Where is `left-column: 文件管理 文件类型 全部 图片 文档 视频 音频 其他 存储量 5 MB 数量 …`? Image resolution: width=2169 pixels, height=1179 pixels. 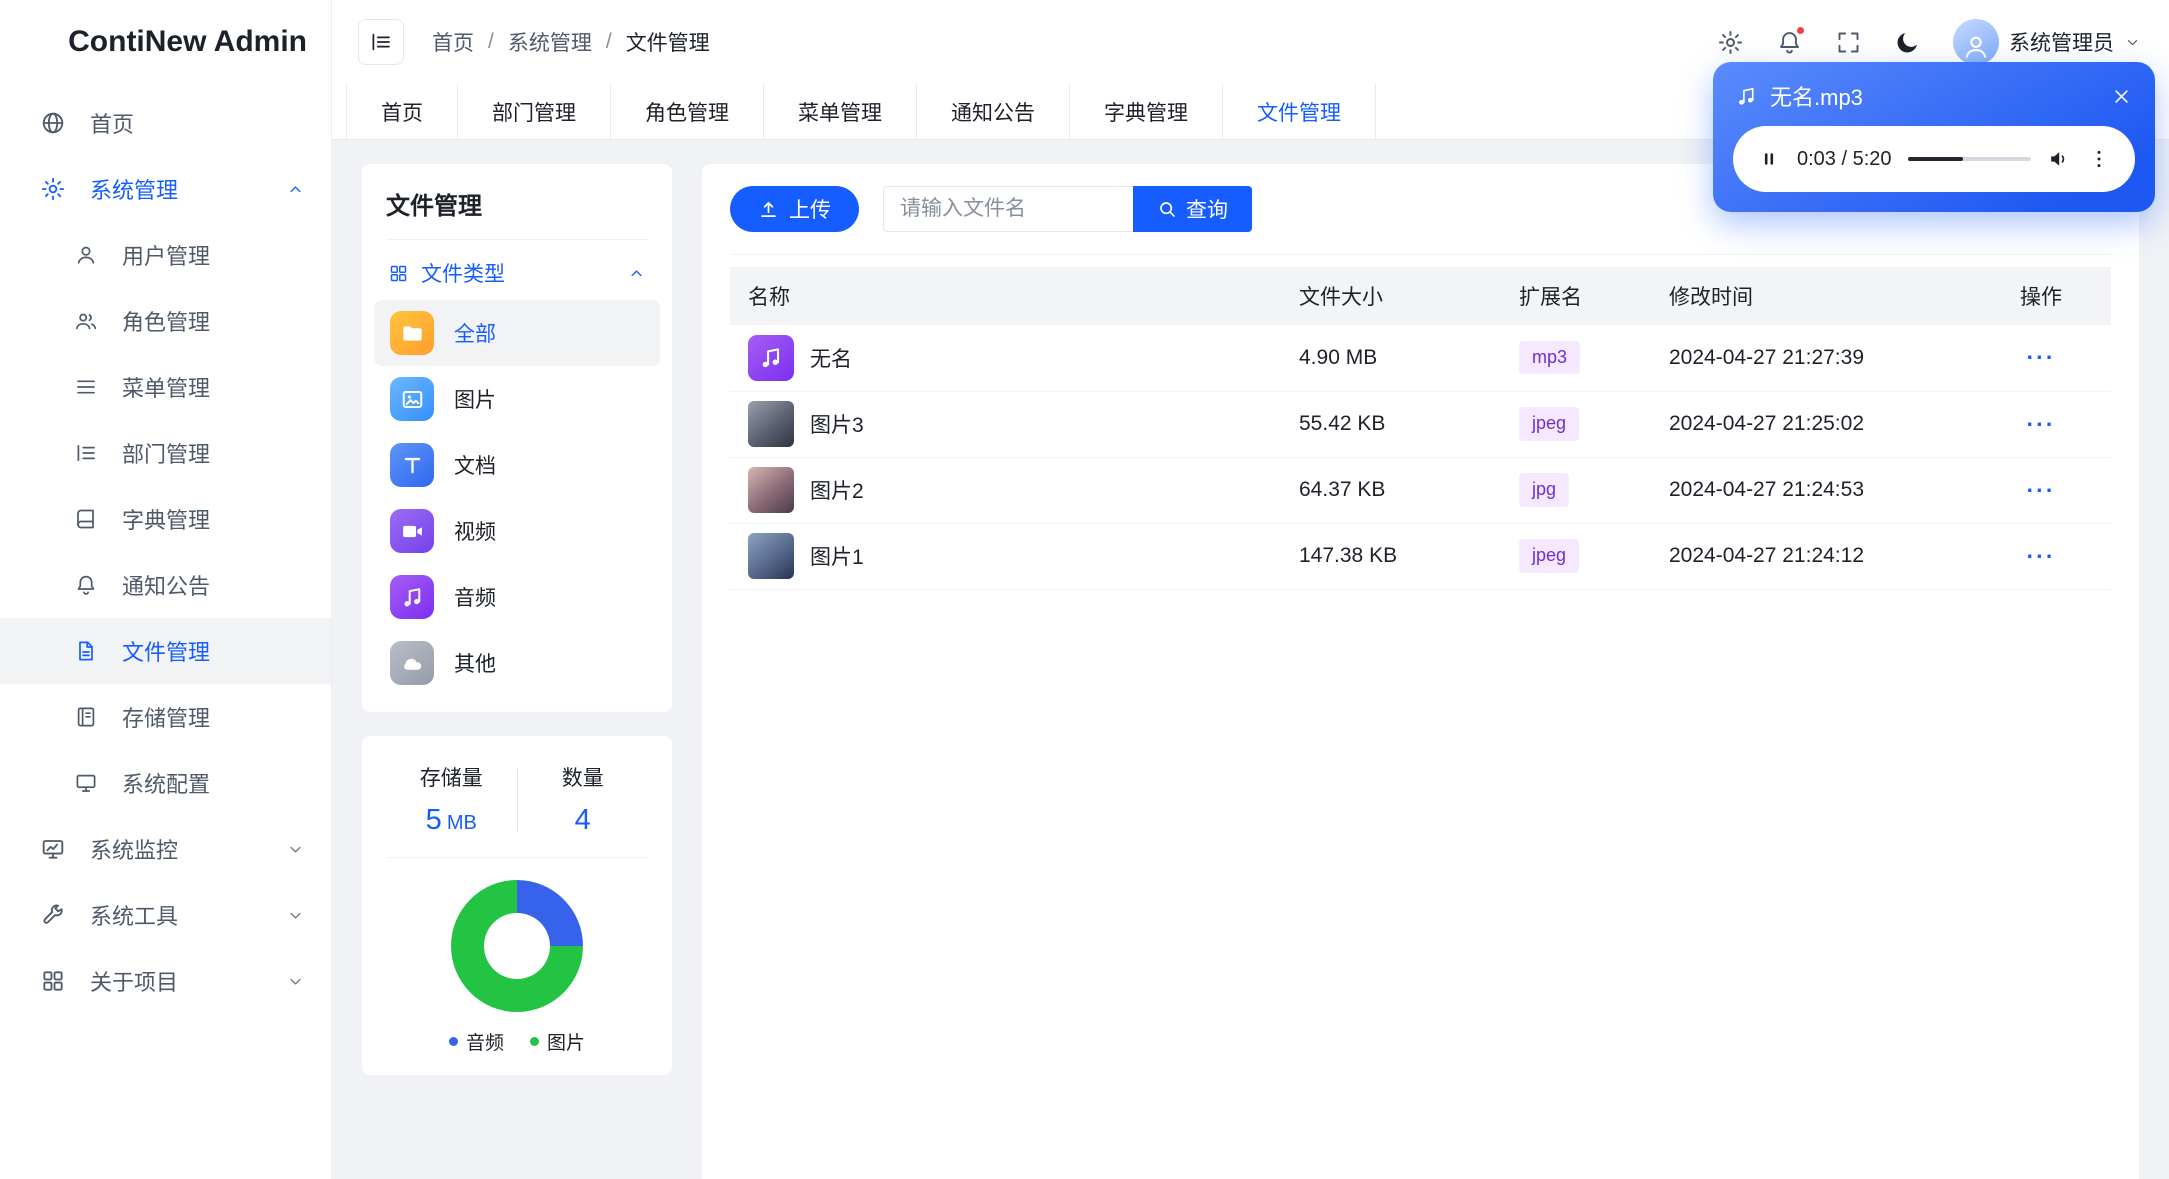
left-column: 文件管理 文件类型 全部 图片 文档 视频 音频 其他 存储量 5 MB 数量 … is located at coordinates (517, 671).